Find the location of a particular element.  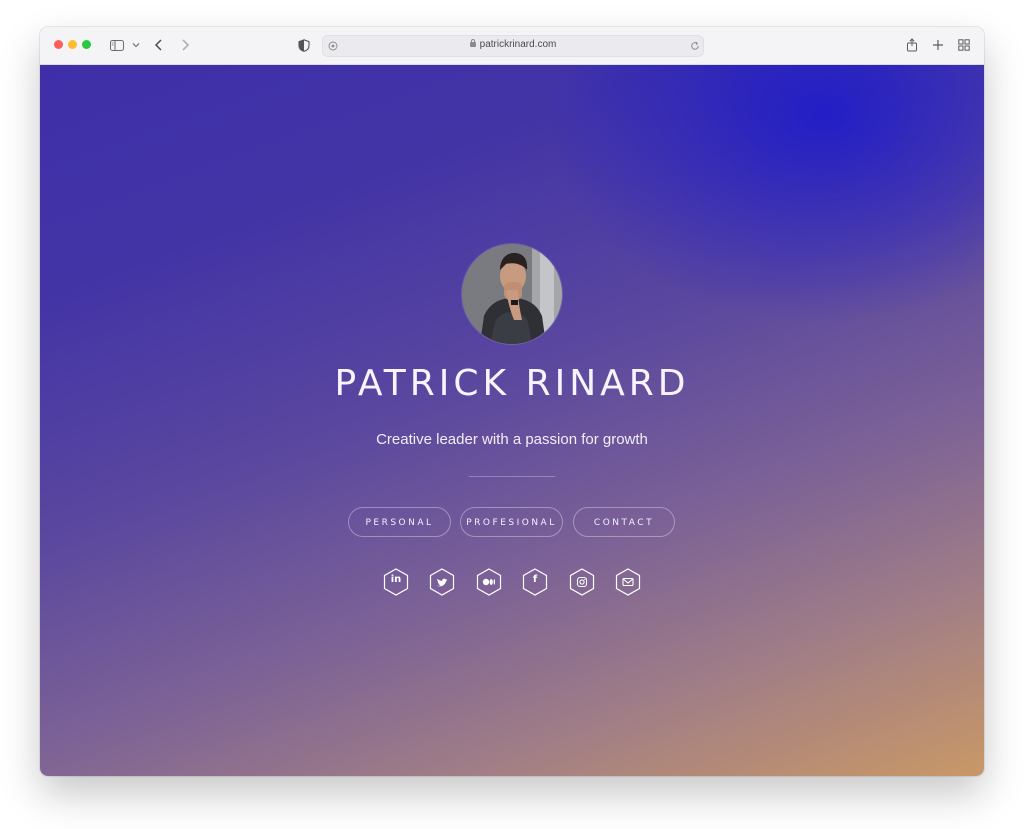

main-nav: PERSONAL PROFESIONAL CONTACT is located at coordinates (513, 524).